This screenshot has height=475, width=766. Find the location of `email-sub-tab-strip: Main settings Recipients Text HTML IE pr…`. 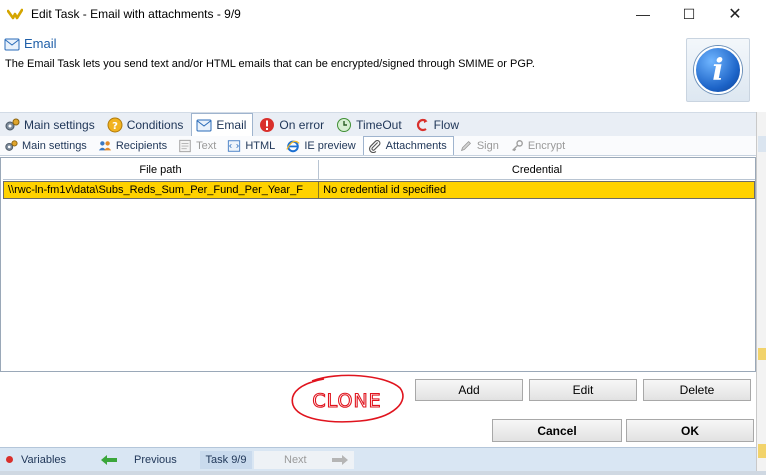

email-sub-tab-strip: Main settings Recipients Text HTML IE pr… is located at coordinates (378, 146).